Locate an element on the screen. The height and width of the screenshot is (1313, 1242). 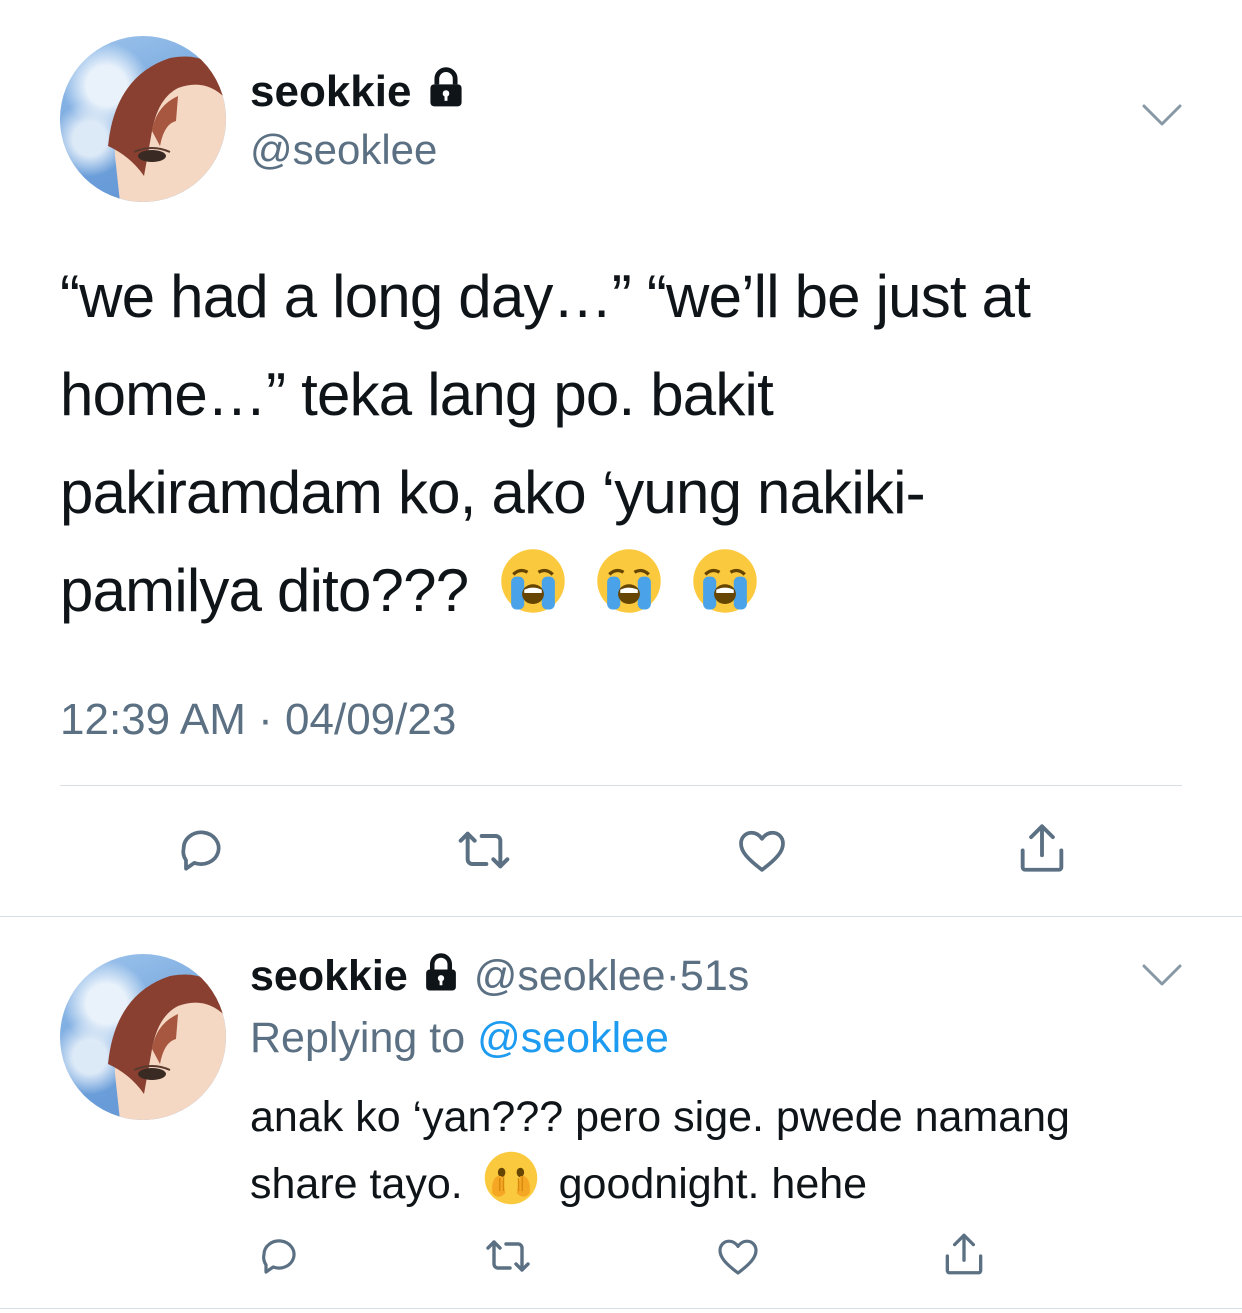
tweet-line-last: pamilya dito??? is located at coordinates (630, 593).